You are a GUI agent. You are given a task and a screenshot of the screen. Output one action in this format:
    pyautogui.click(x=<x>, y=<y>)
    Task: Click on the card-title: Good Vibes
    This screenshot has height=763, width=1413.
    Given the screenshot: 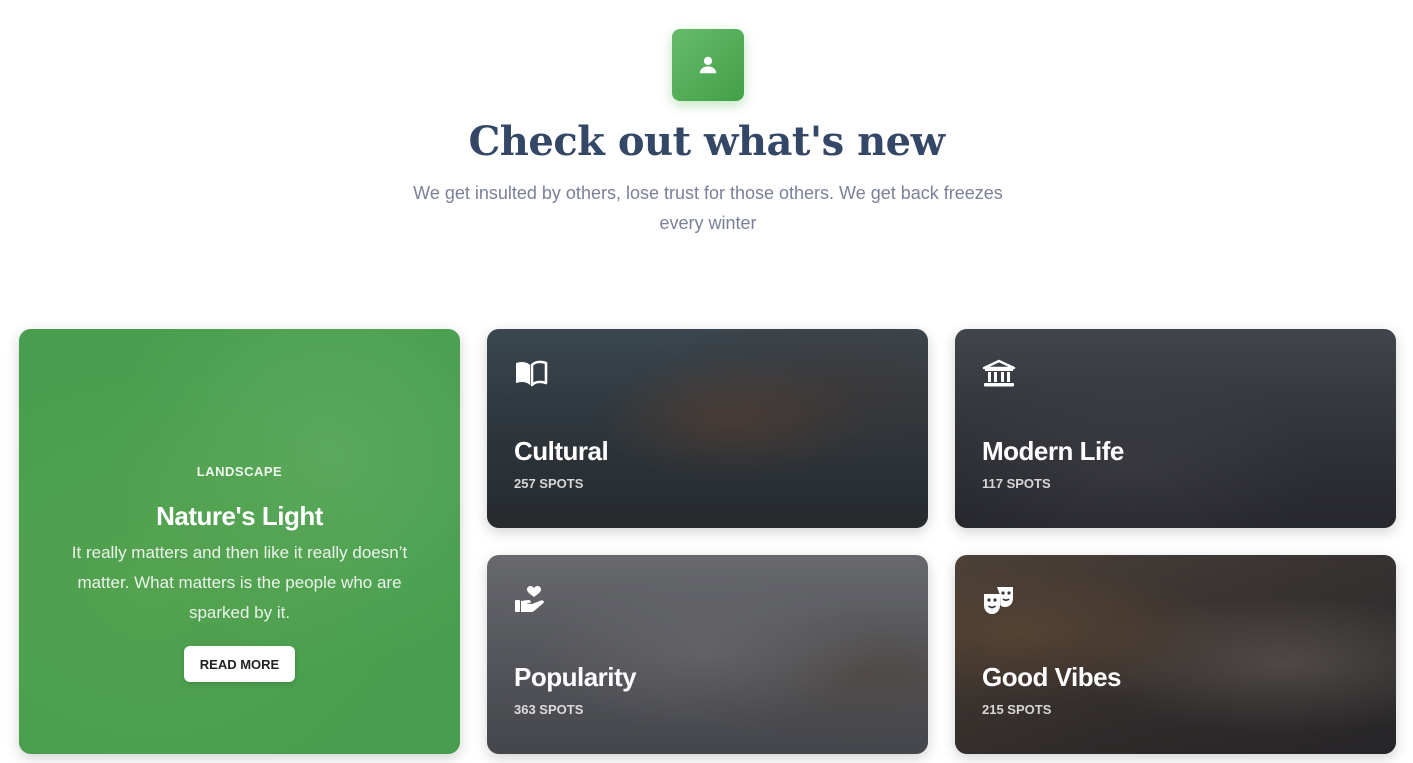 What is the action you would take?
    pyautogui.click(x=1052, y=677)
    